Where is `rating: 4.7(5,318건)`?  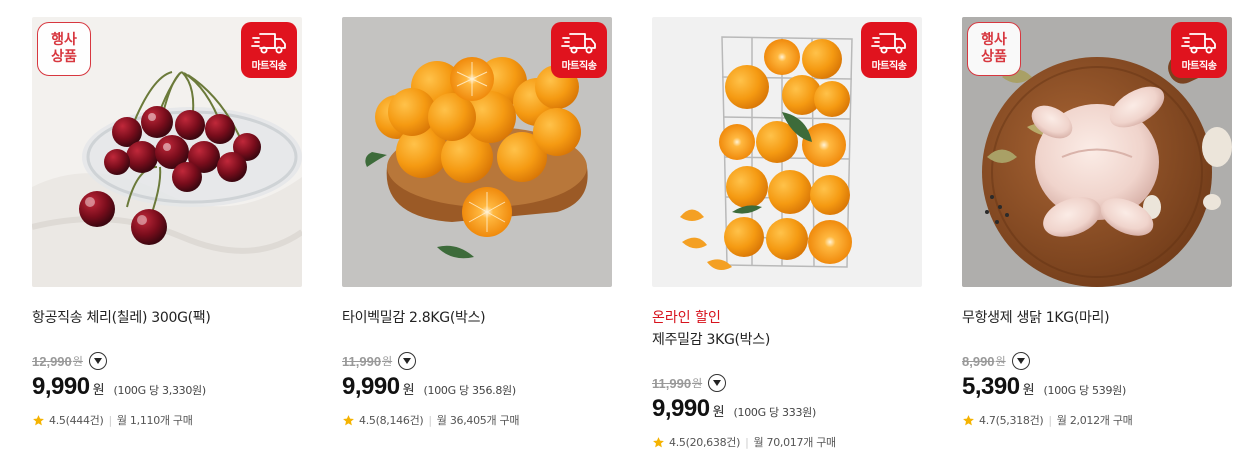
rating: 4.7(5,318건) is located at coordinates (1011, 420).